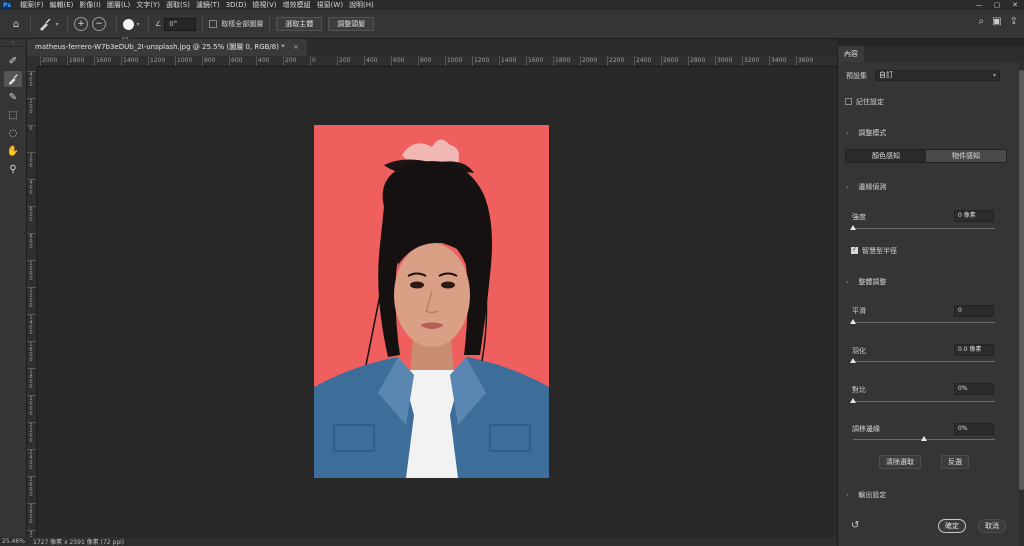 The image size is (1024, 546). Describe the element at coordinates (848, 101) in the screenshot. I see `remember-settings-checkbox` at that location.